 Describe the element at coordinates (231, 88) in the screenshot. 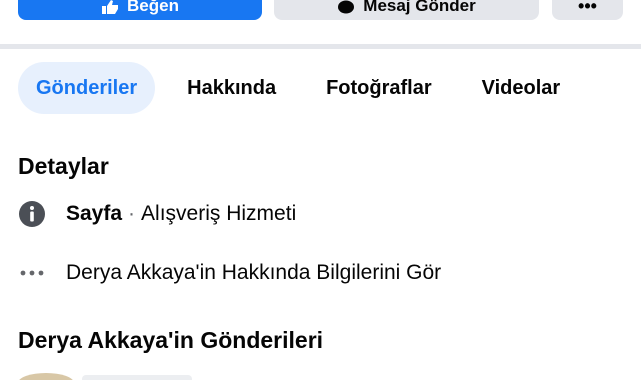

I see `tab-about: Hakkında` at that location.